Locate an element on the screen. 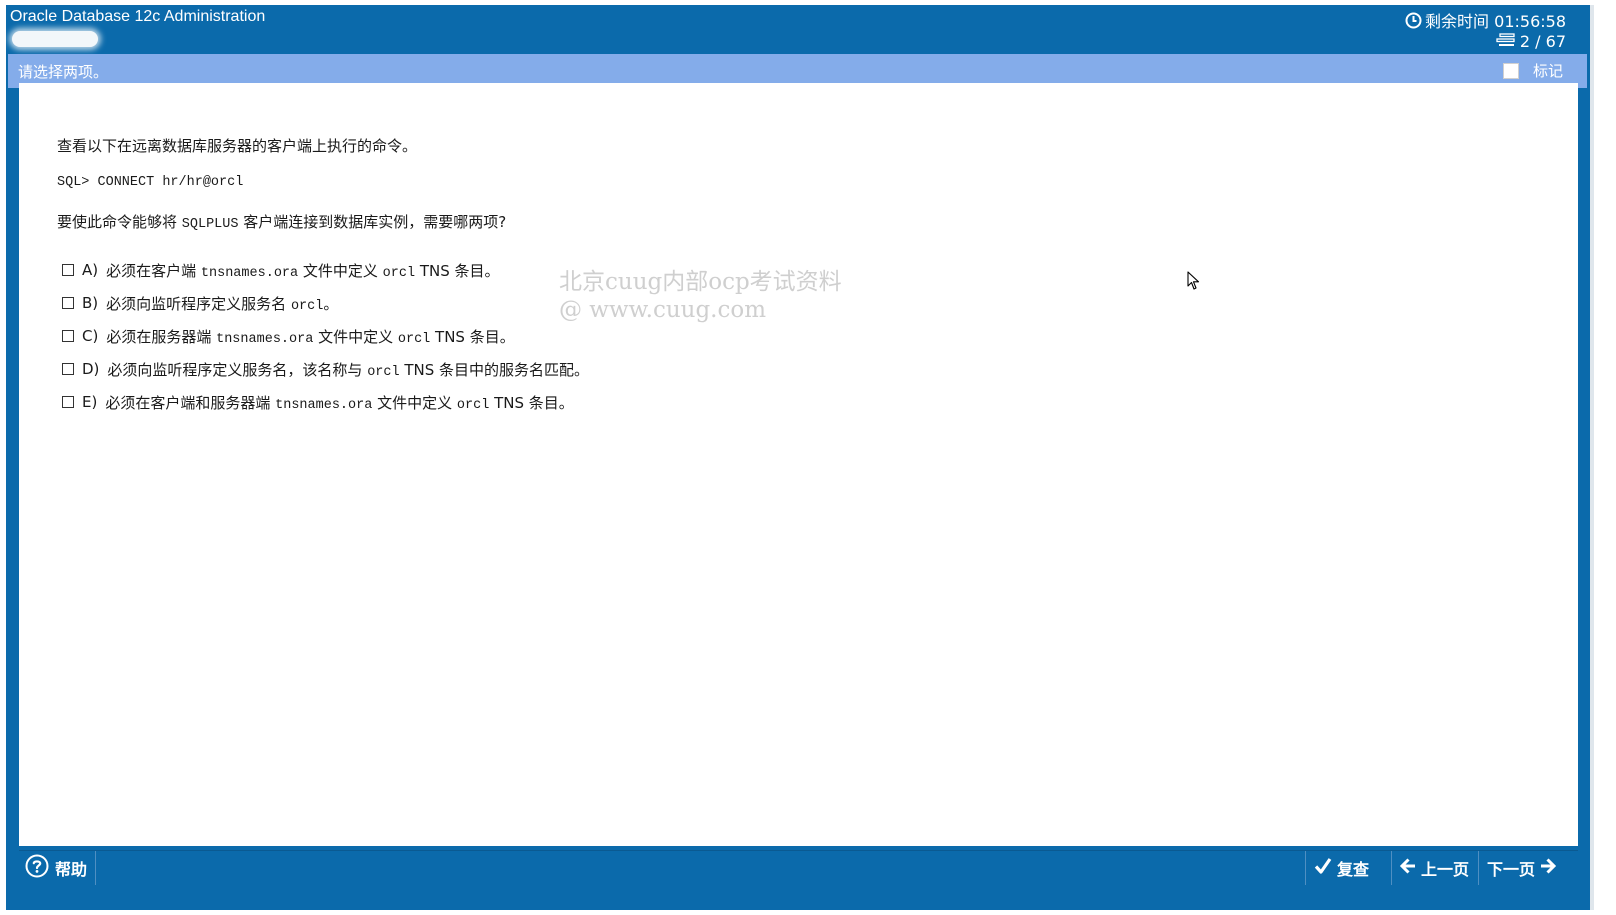 This screenshot has width=1616, height=915. previous-page-label: 上一页 is located at coordinates (1445, 869).